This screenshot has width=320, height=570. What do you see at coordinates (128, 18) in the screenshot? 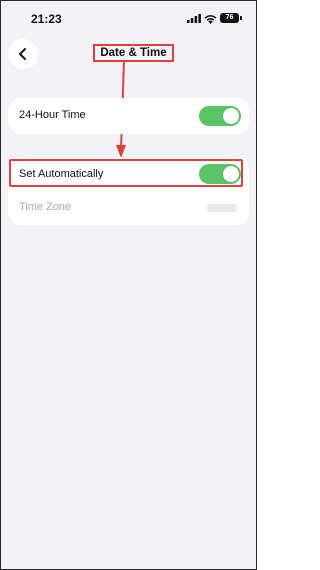
I see `status-bar: 21:23 76` at bounding box center [128, 18].